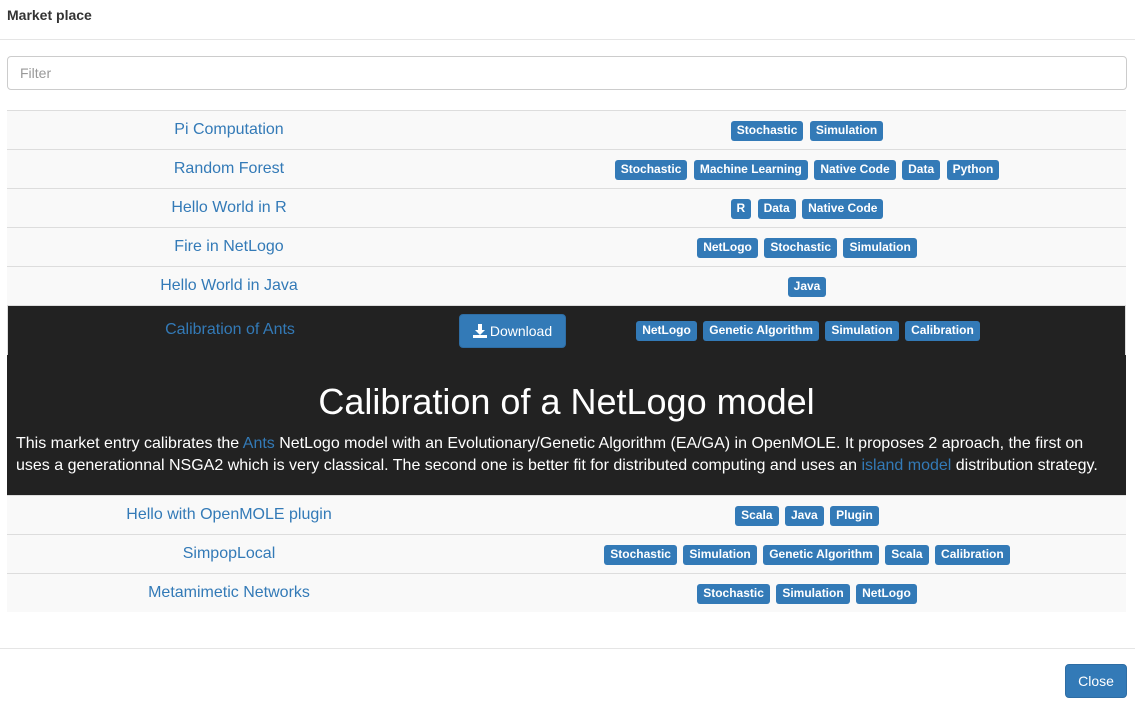 The height and width of the screenshot is (705, 1135). I want to click on entry-name: Pi Computation, so click(229, 130).